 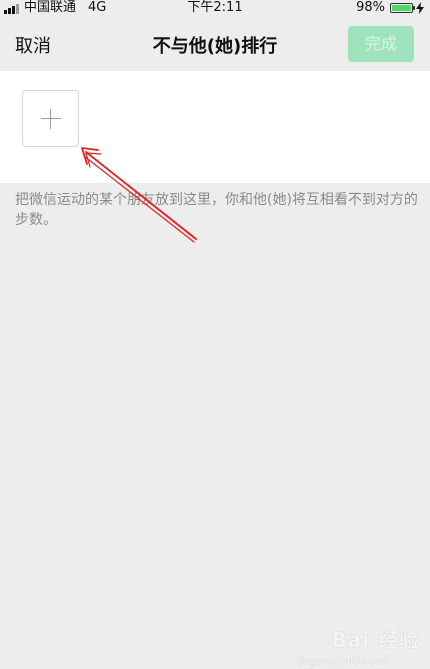 I want to click on plus-icon, so click(x=50, y=118).